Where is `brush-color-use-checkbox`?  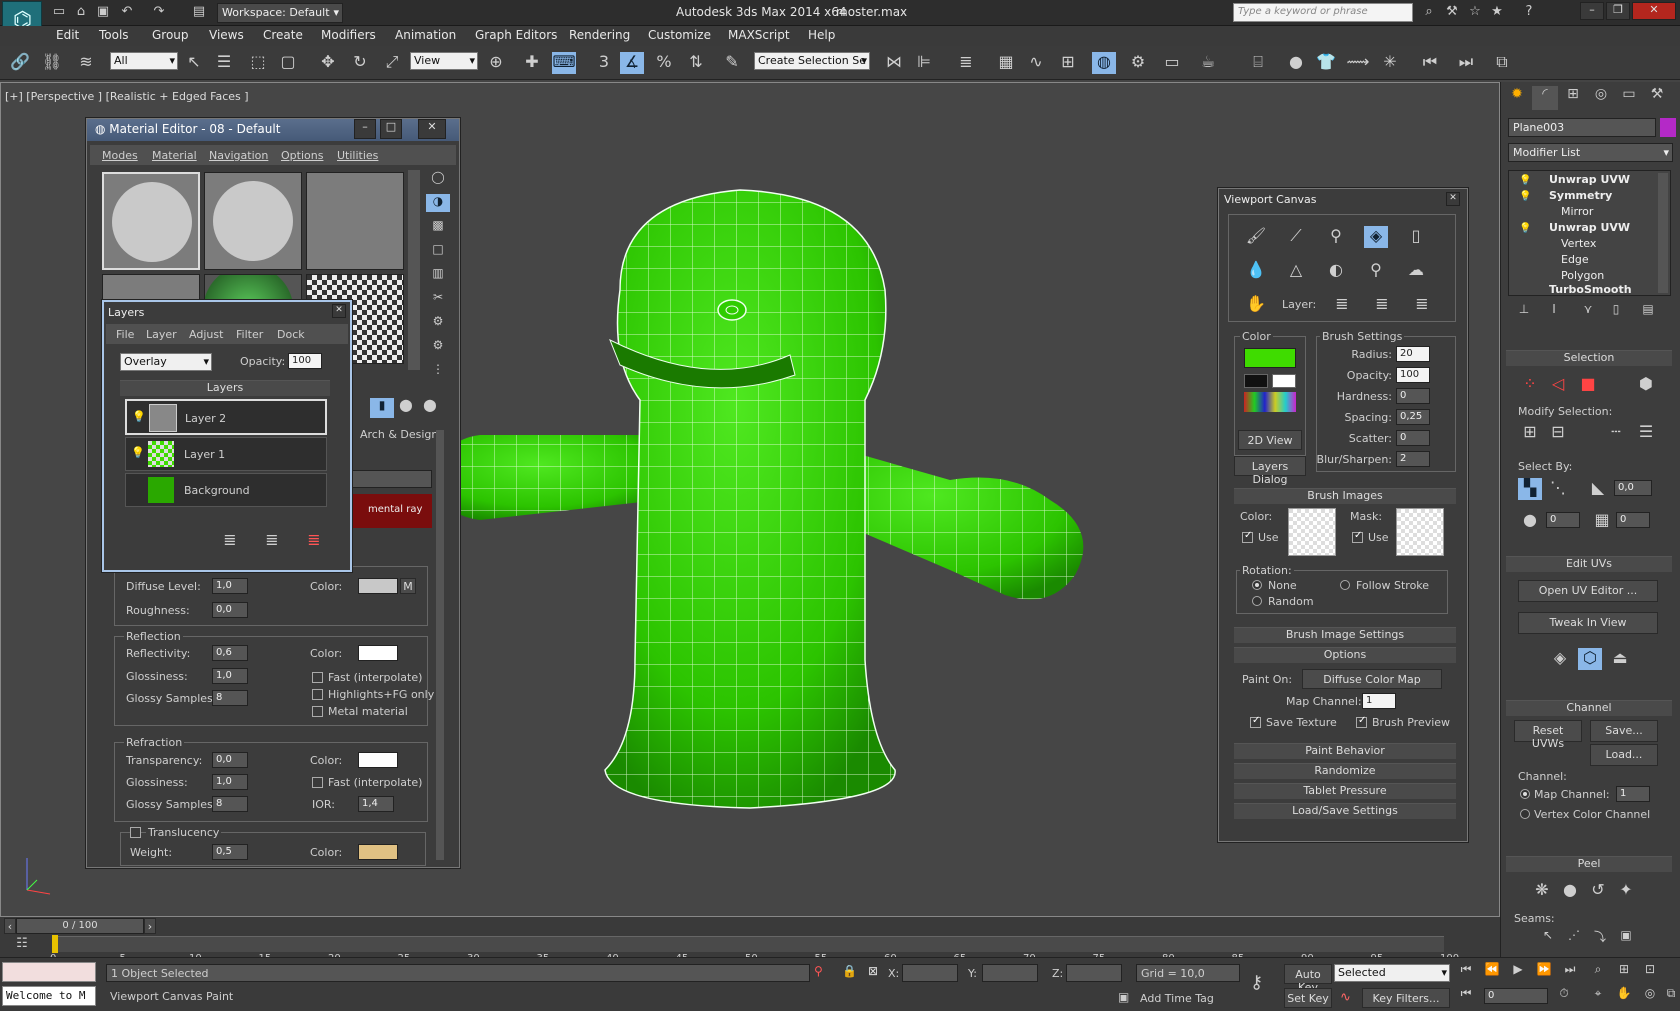
brush-color-use-checkbox is located at coordinates (1247, 536).